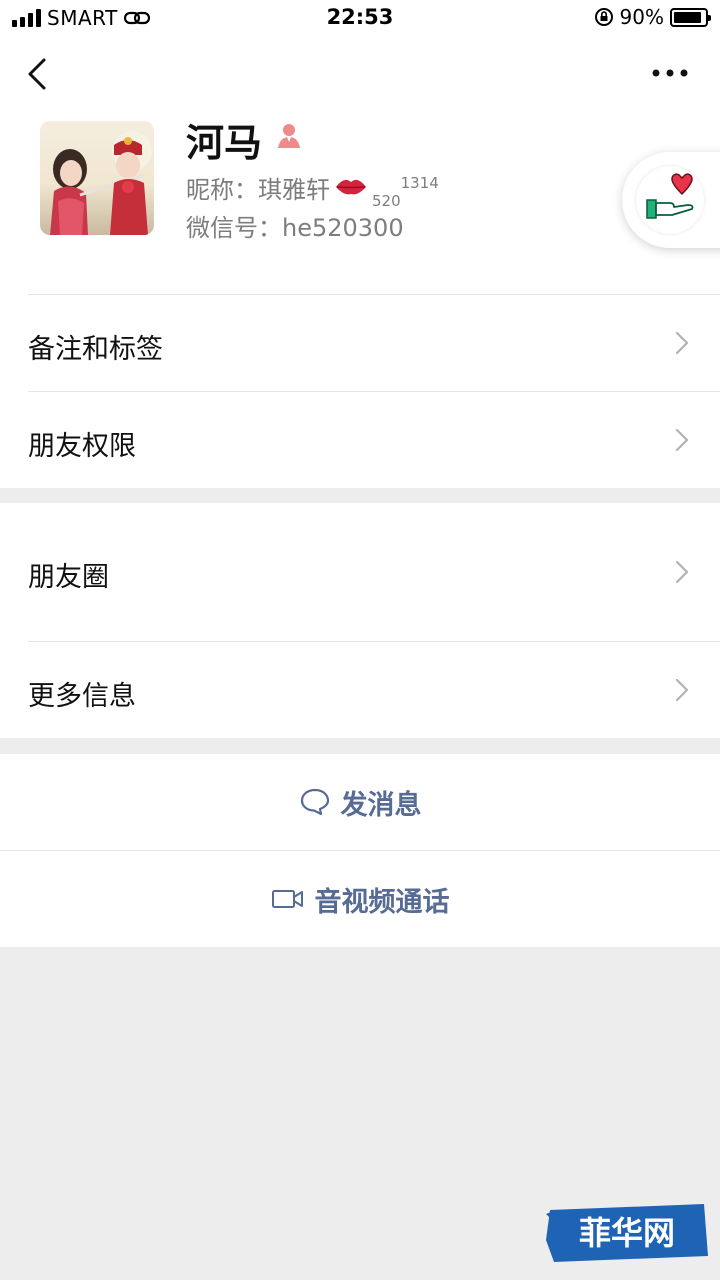  What do you see at coordinates (314, 802) in the screenshot?
I see `chat-bubble-icon` at bounding box center [314, 802].